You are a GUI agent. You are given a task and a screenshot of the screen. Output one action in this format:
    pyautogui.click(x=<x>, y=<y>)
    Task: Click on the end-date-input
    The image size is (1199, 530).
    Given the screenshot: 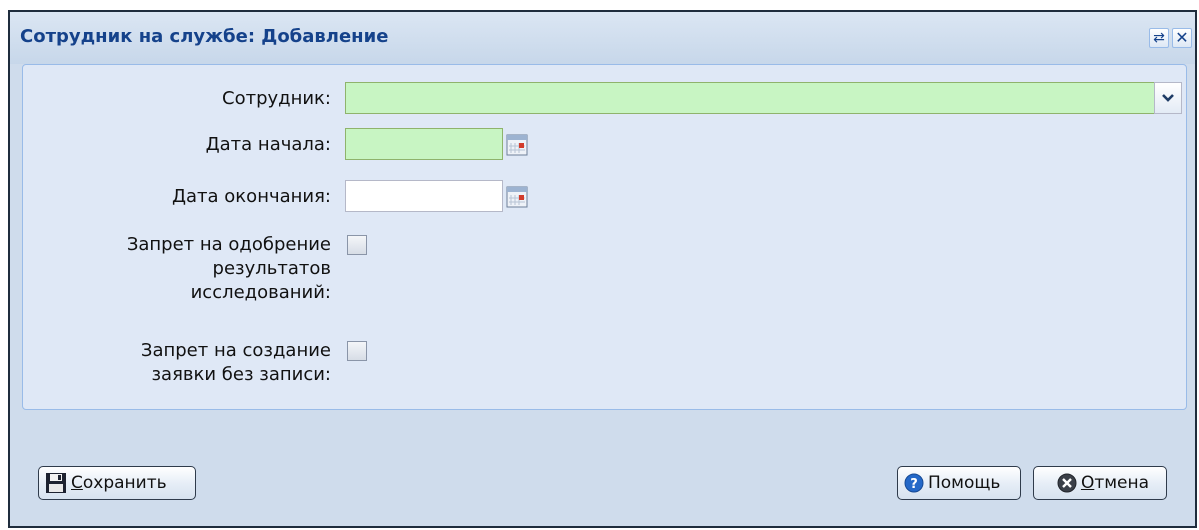 What is the action you would take?
    pyautogui.click(x=424, y=196)
    